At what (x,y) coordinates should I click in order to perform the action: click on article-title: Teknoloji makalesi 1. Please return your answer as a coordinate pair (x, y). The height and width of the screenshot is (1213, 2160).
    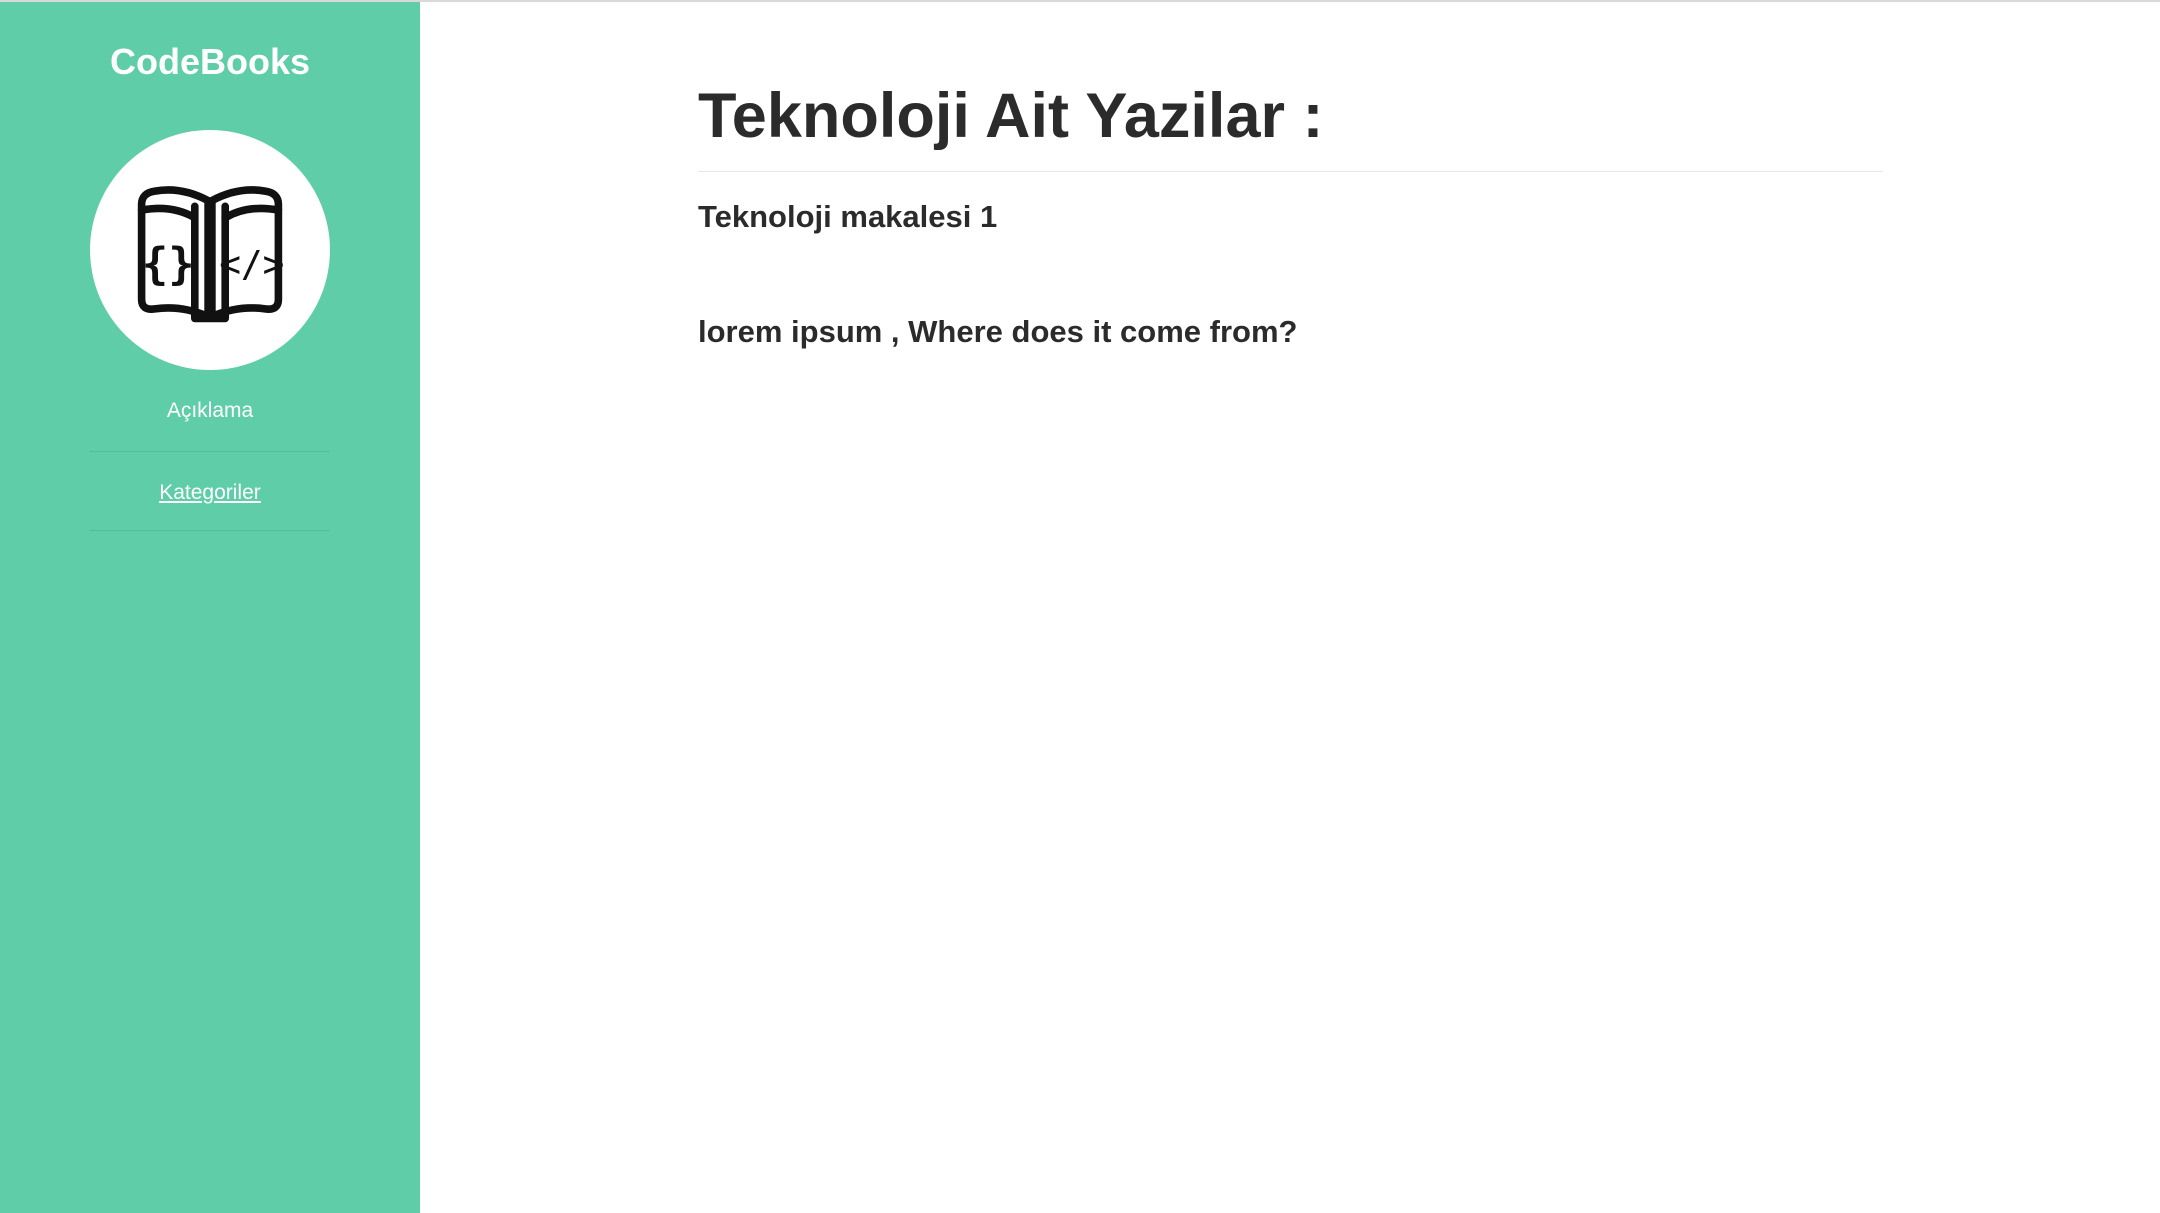
    Looking at the image, I should click on (847, 217).